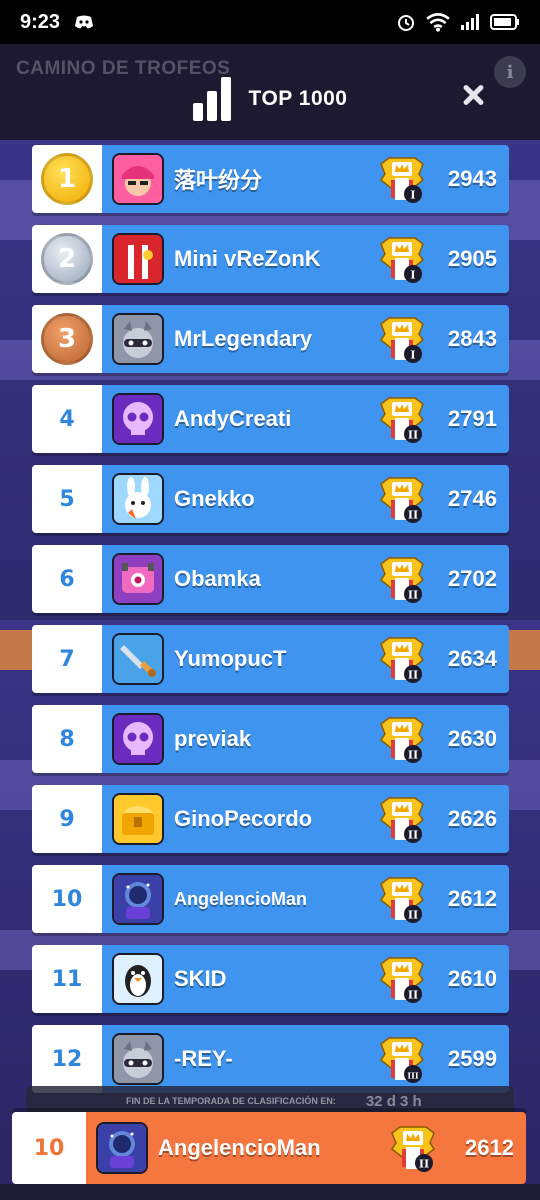 This screenshot has width=540, height=1200. What do you see at coordinates (218, 180) in the screenshot?
I see `player-name: 落叶纷分` at bounding box center [218, 180].